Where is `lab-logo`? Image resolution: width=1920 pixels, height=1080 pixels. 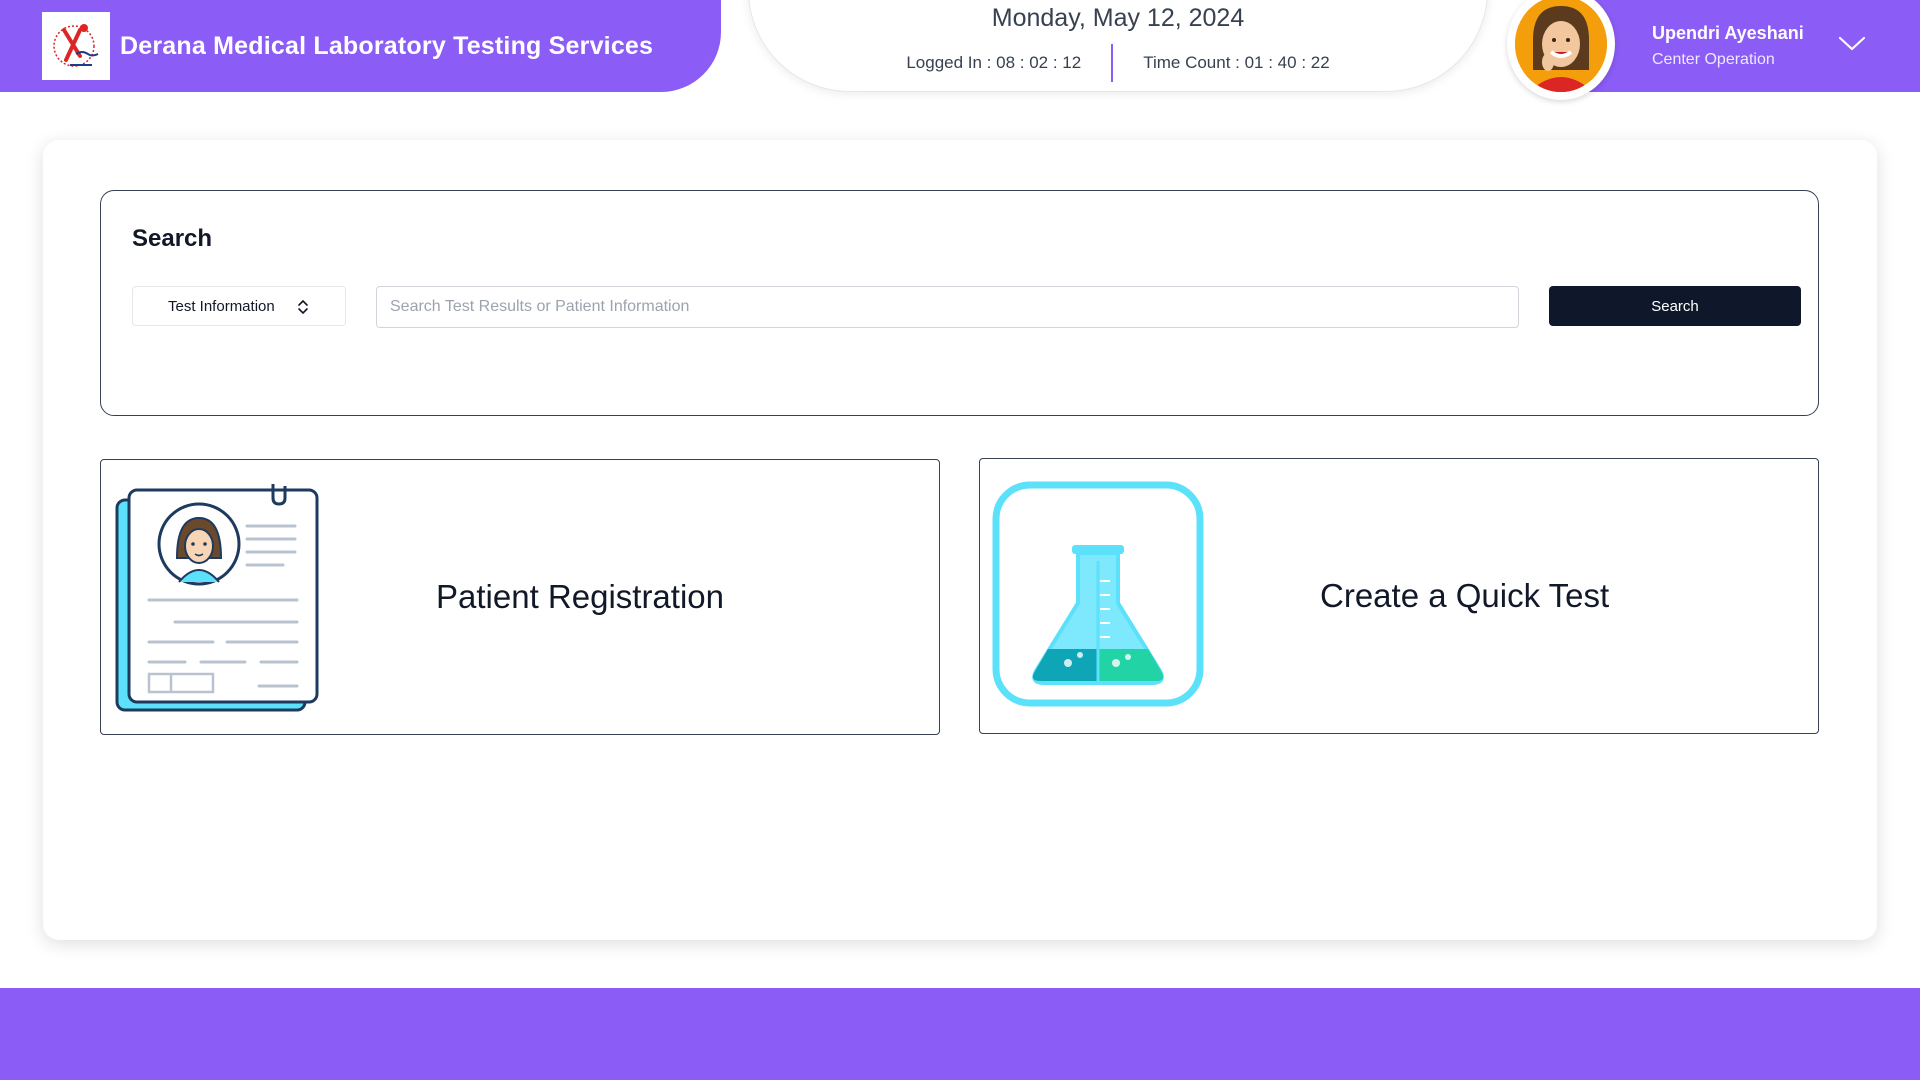
lab-logo is located at coordinates (76, 46).